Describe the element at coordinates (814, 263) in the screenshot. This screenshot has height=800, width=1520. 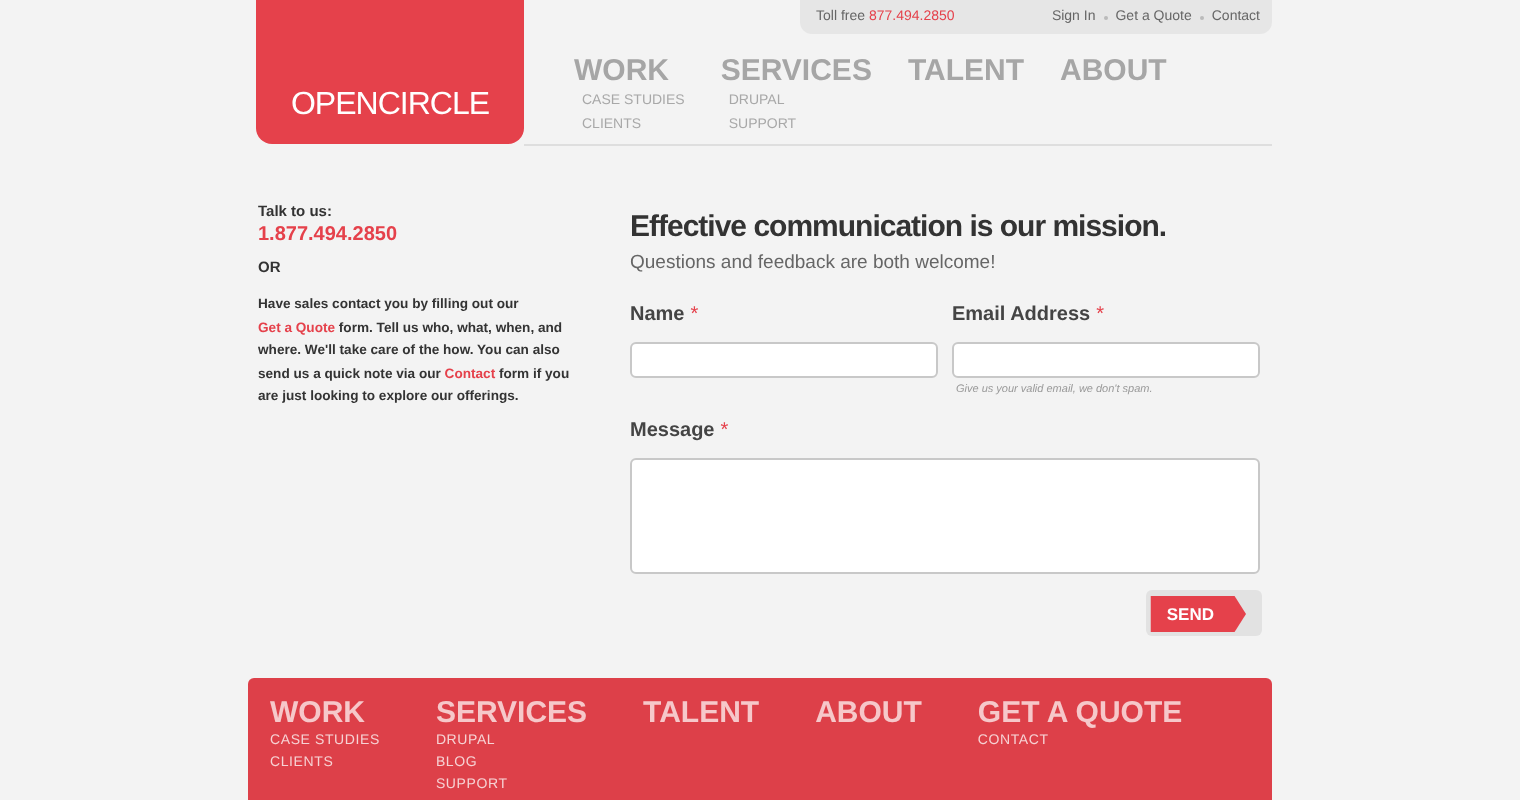
I see `page-subheading: Questions and feedback are both welcome!` at that location.